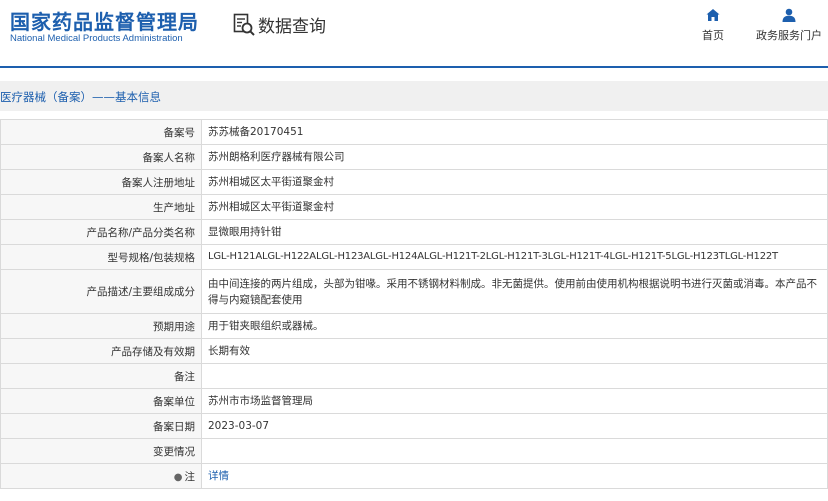 The height and width of the screenshot is (501, 828). What do you see at coordinates (789, 25) in the screenshot?
I see `nav-service-portal-link: 政务服务门户` at bounding box center [789, 25].